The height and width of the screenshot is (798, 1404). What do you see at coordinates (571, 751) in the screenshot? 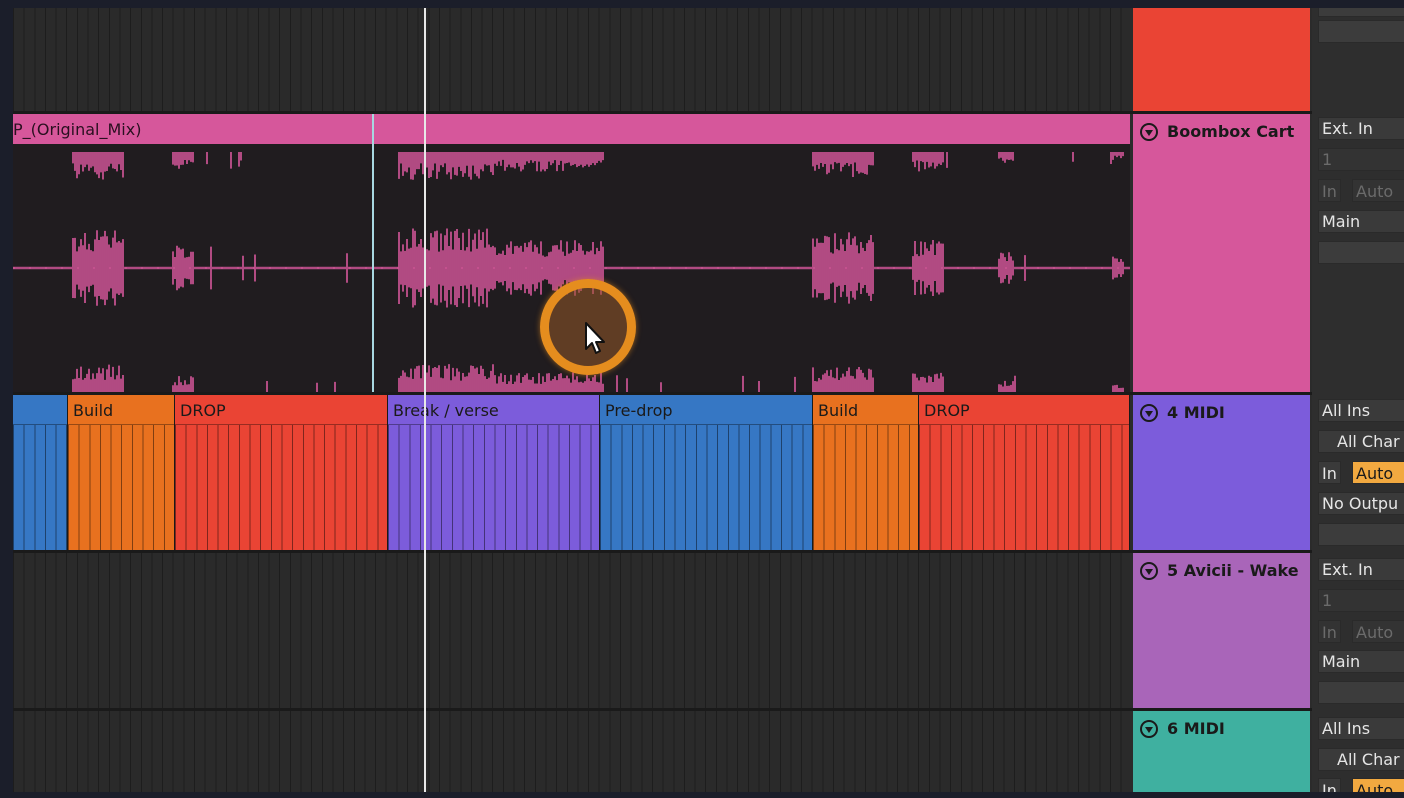
I see `track-6-lane` at bounding box center [571, 751].